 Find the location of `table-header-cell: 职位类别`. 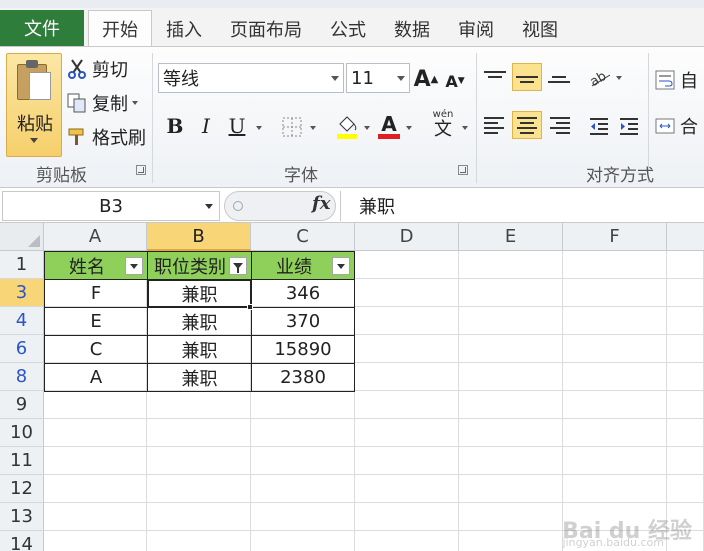

table-header-cell: 职位类别 is located at coordinates (199, 265).